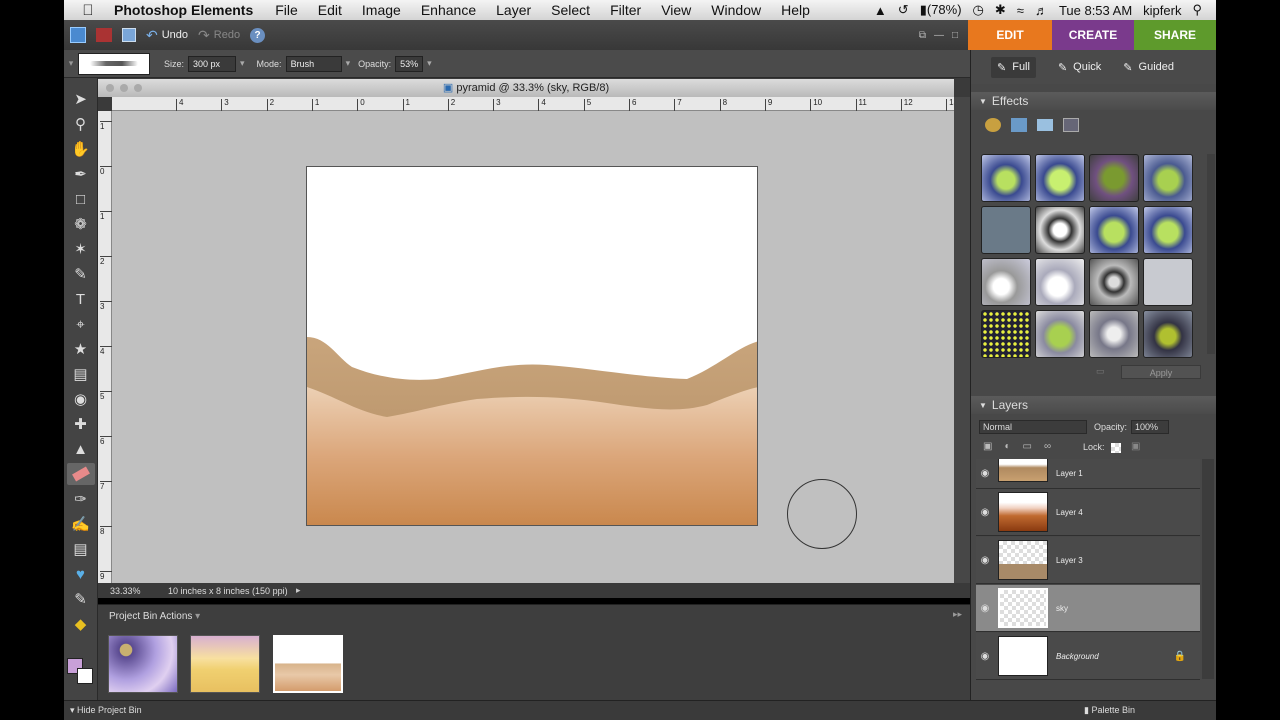 The width and height of the screenshot is (1280, 720). I want to click on undo-button: ↶ Undo, so click(167, 35).